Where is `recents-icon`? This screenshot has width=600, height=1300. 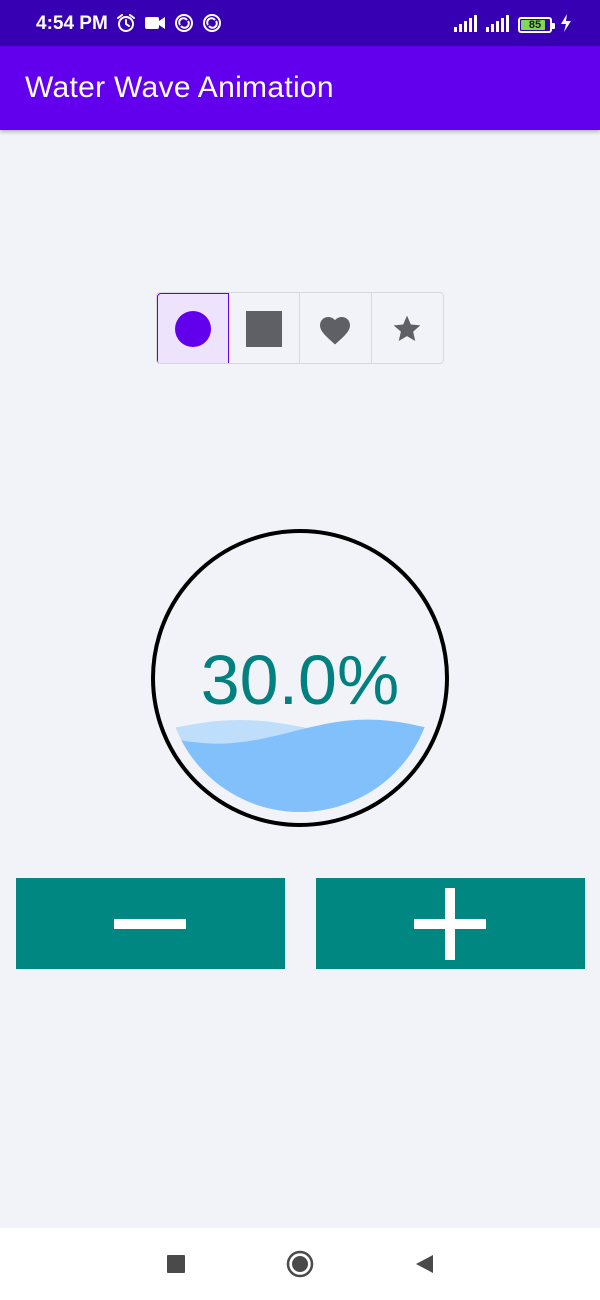
recents-icon is located at coordinates (176, 1264).